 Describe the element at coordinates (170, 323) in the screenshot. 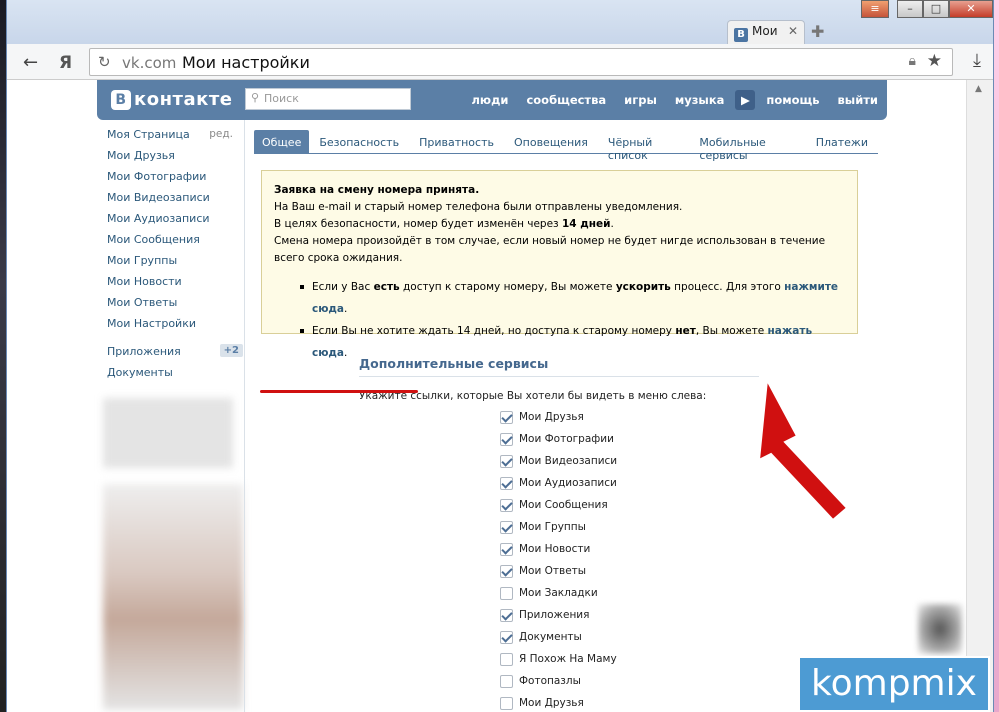

I see `sidebar-item-settings: Мои Настройки` at that location.